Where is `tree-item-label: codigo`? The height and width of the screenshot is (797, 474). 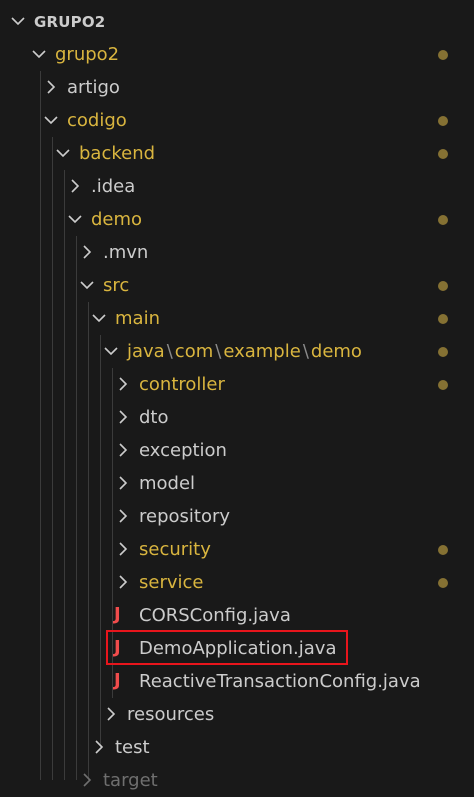
tree-item-label: codigo is located at coordinates (97, 120).